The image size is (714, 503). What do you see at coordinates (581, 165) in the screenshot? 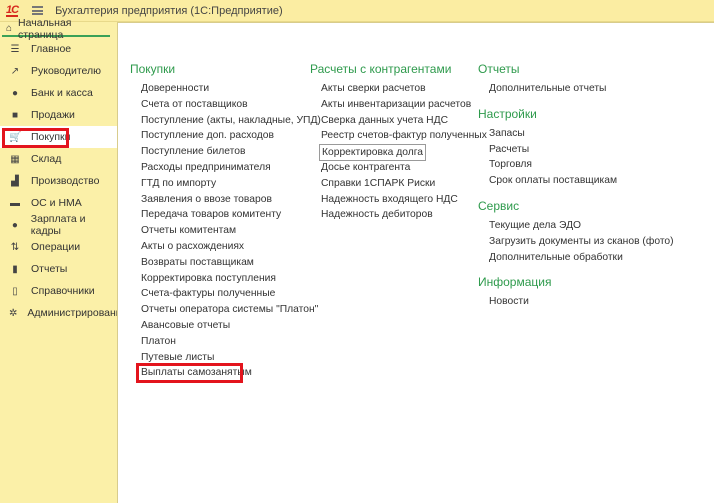
I see `nav-link: Торговля` at bounding box center [581, 165].